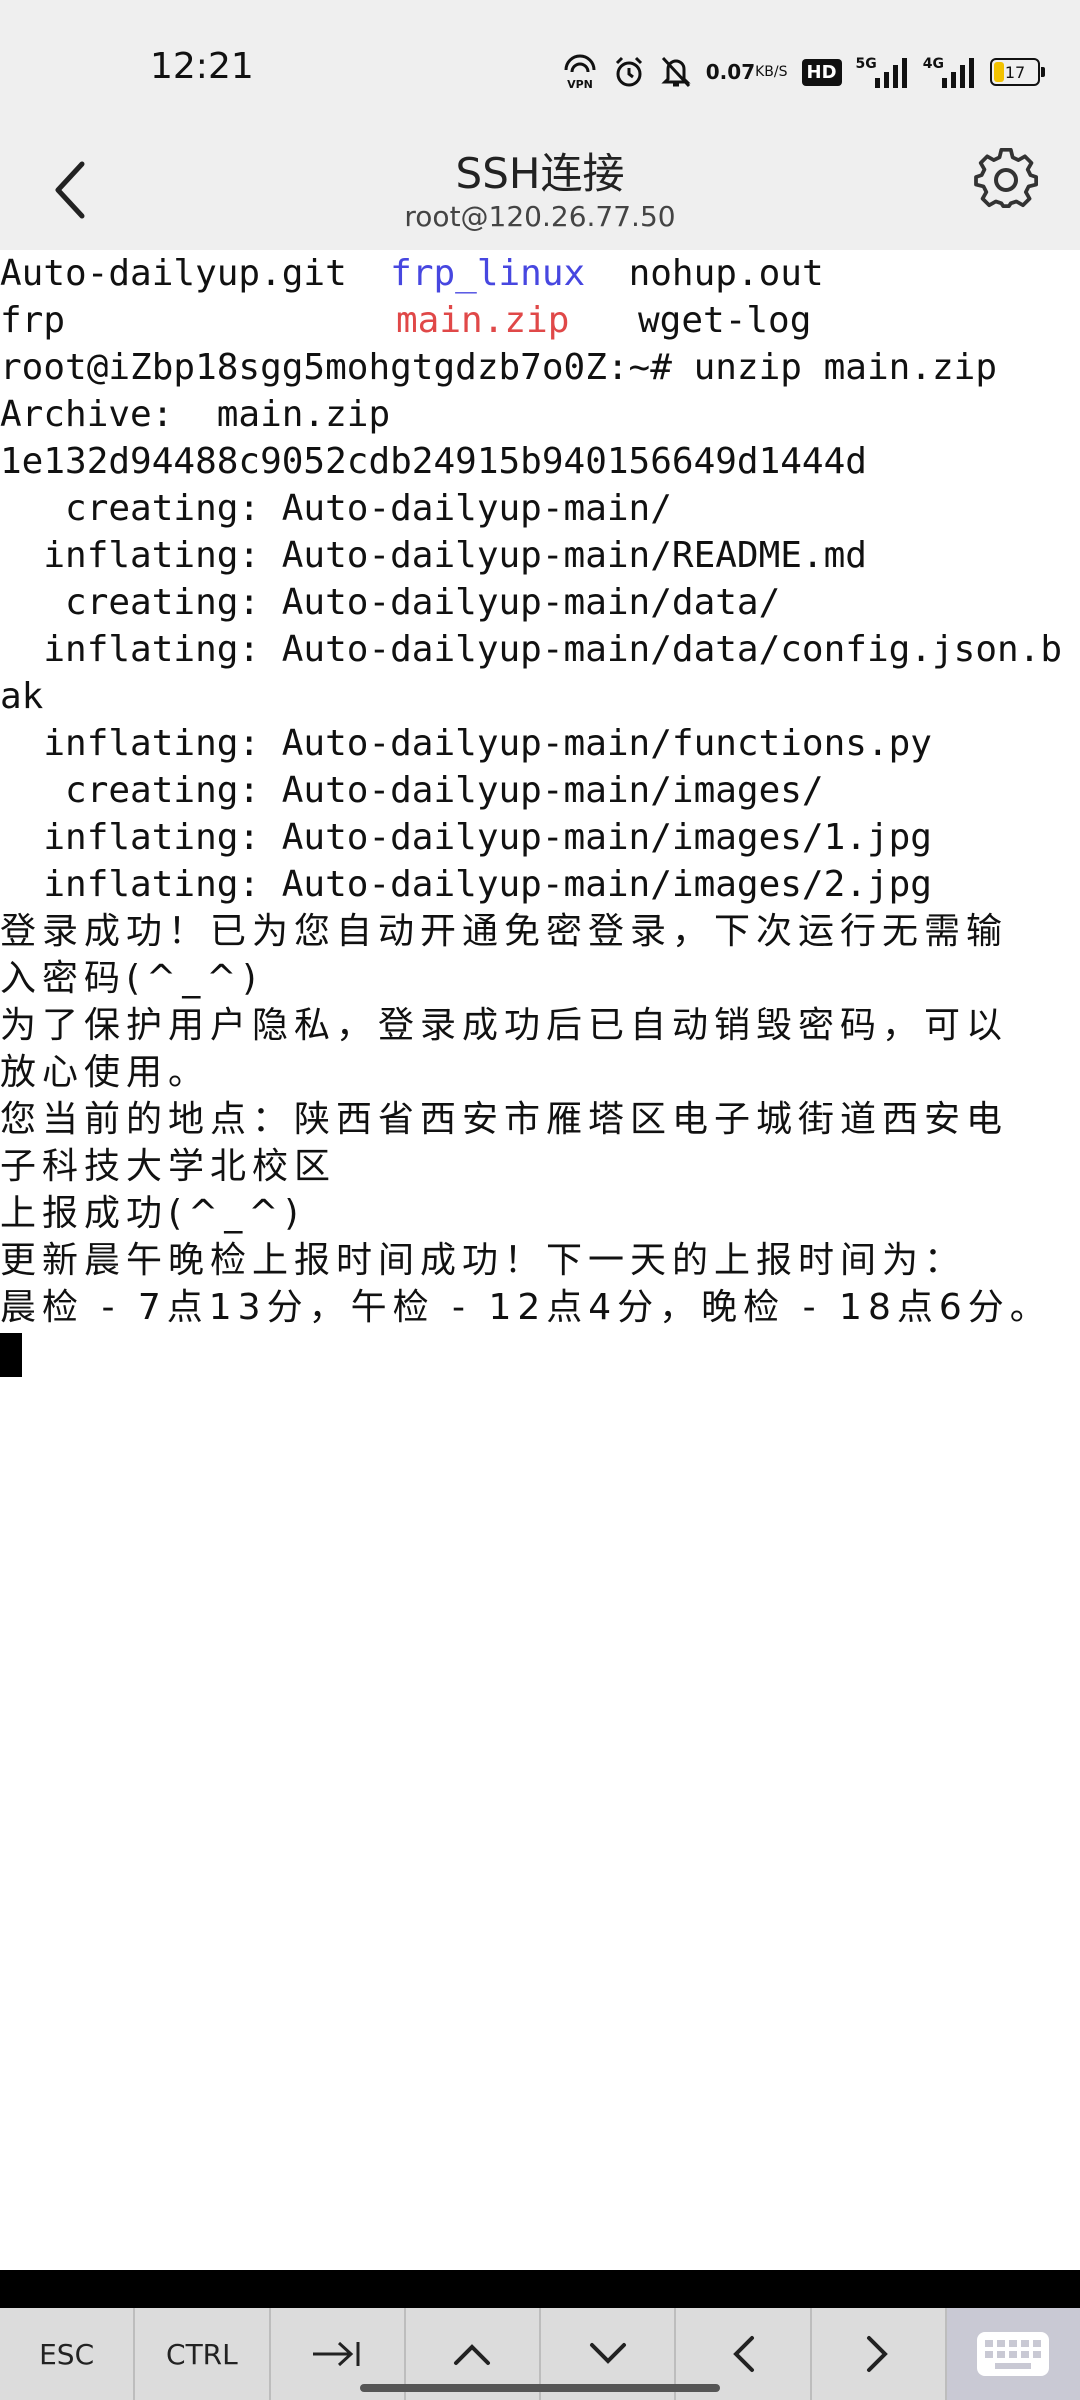  I want to click on ls-entry: nohup.out, so click(726, 273).